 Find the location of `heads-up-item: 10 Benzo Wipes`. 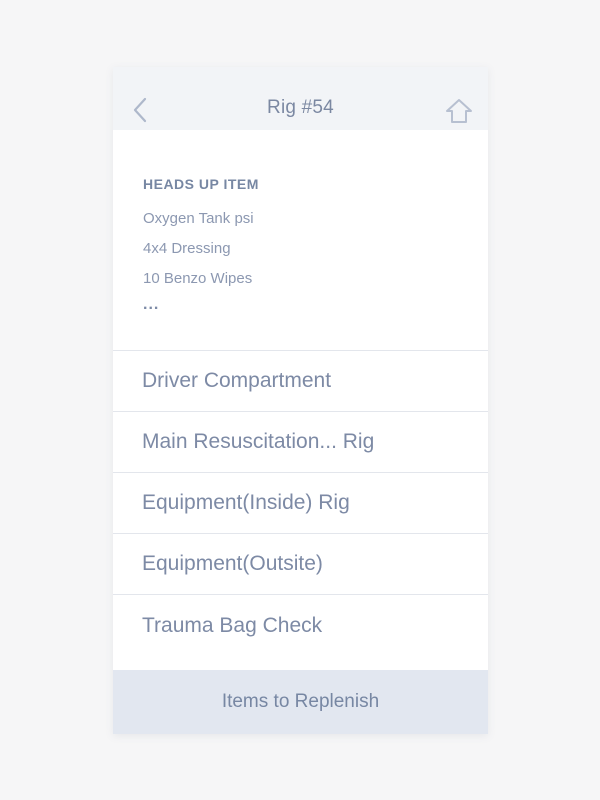

heads-up-item: 10 Benzo Wipes is located at coordinates (198, 278).